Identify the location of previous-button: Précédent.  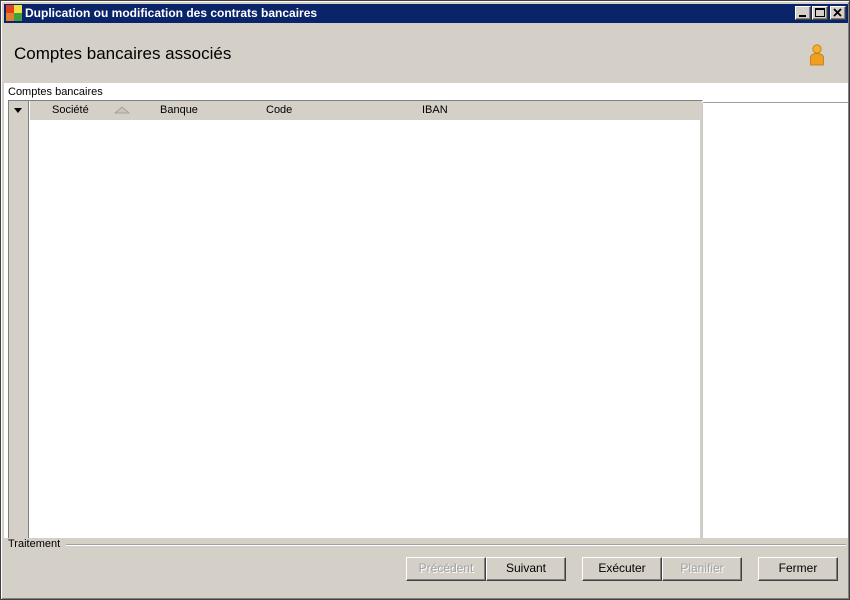
(446, 569).